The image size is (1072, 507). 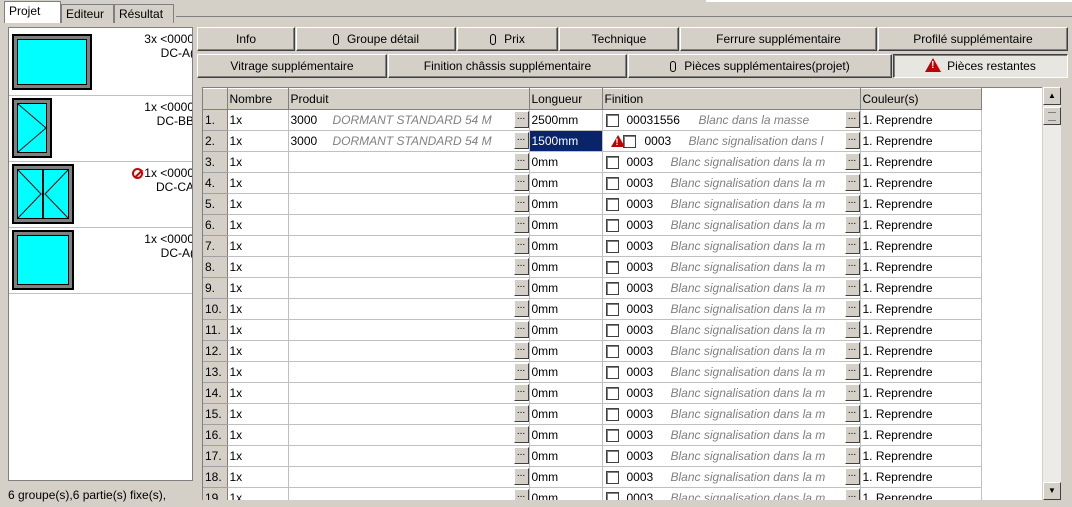 I want to click on profile-supplementaire-button: Profilé supplémentaire, so click(x=973, y=39).